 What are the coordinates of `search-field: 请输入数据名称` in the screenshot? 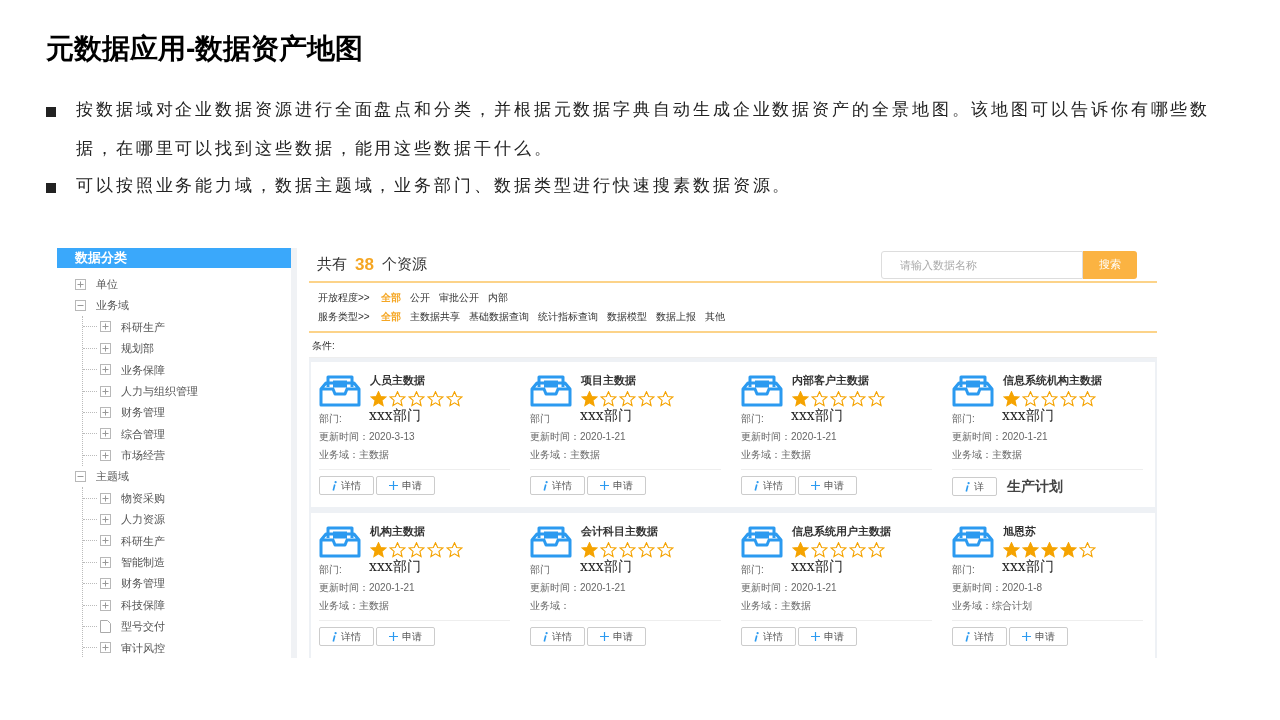 It's located at (982, 264).